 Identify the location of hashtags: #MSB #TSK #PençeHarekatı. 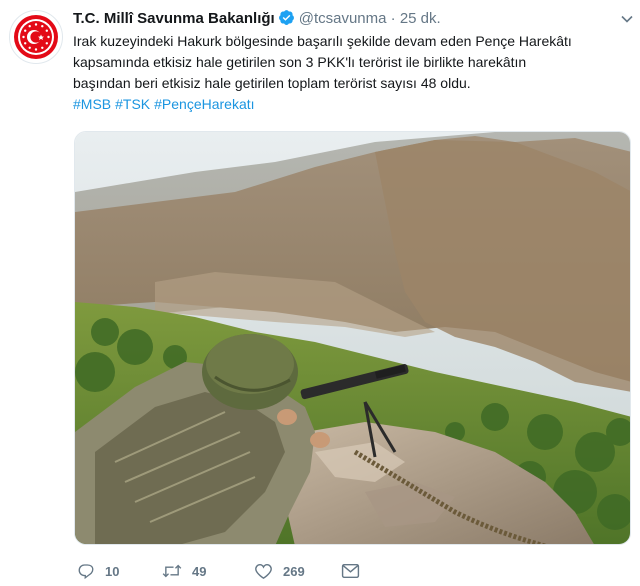
(350, 104).